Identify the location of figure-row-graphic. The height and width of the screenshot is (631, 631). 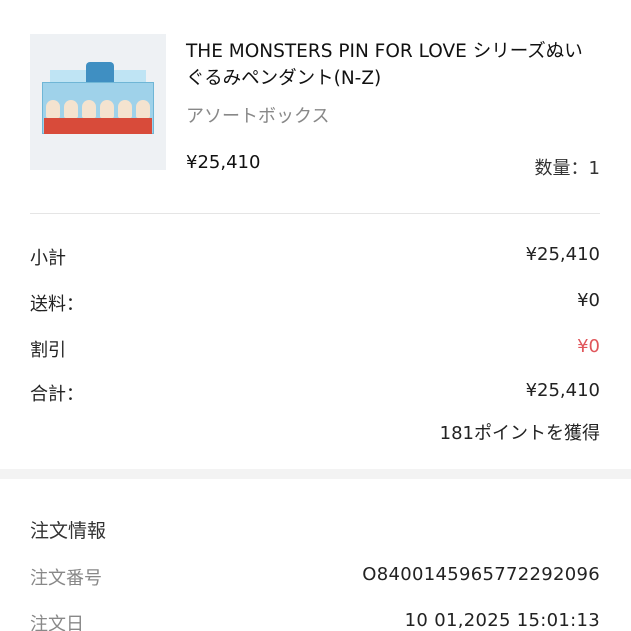
(98, 109).